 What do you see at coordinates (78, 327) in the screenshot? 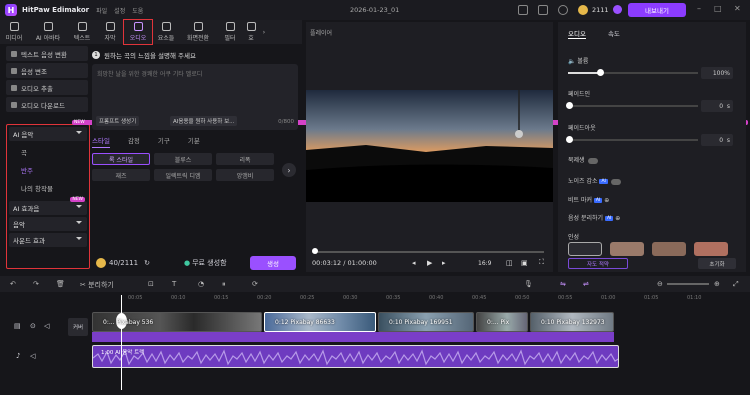
I see `cover-button: 커버` at bounding box center [78, 327].